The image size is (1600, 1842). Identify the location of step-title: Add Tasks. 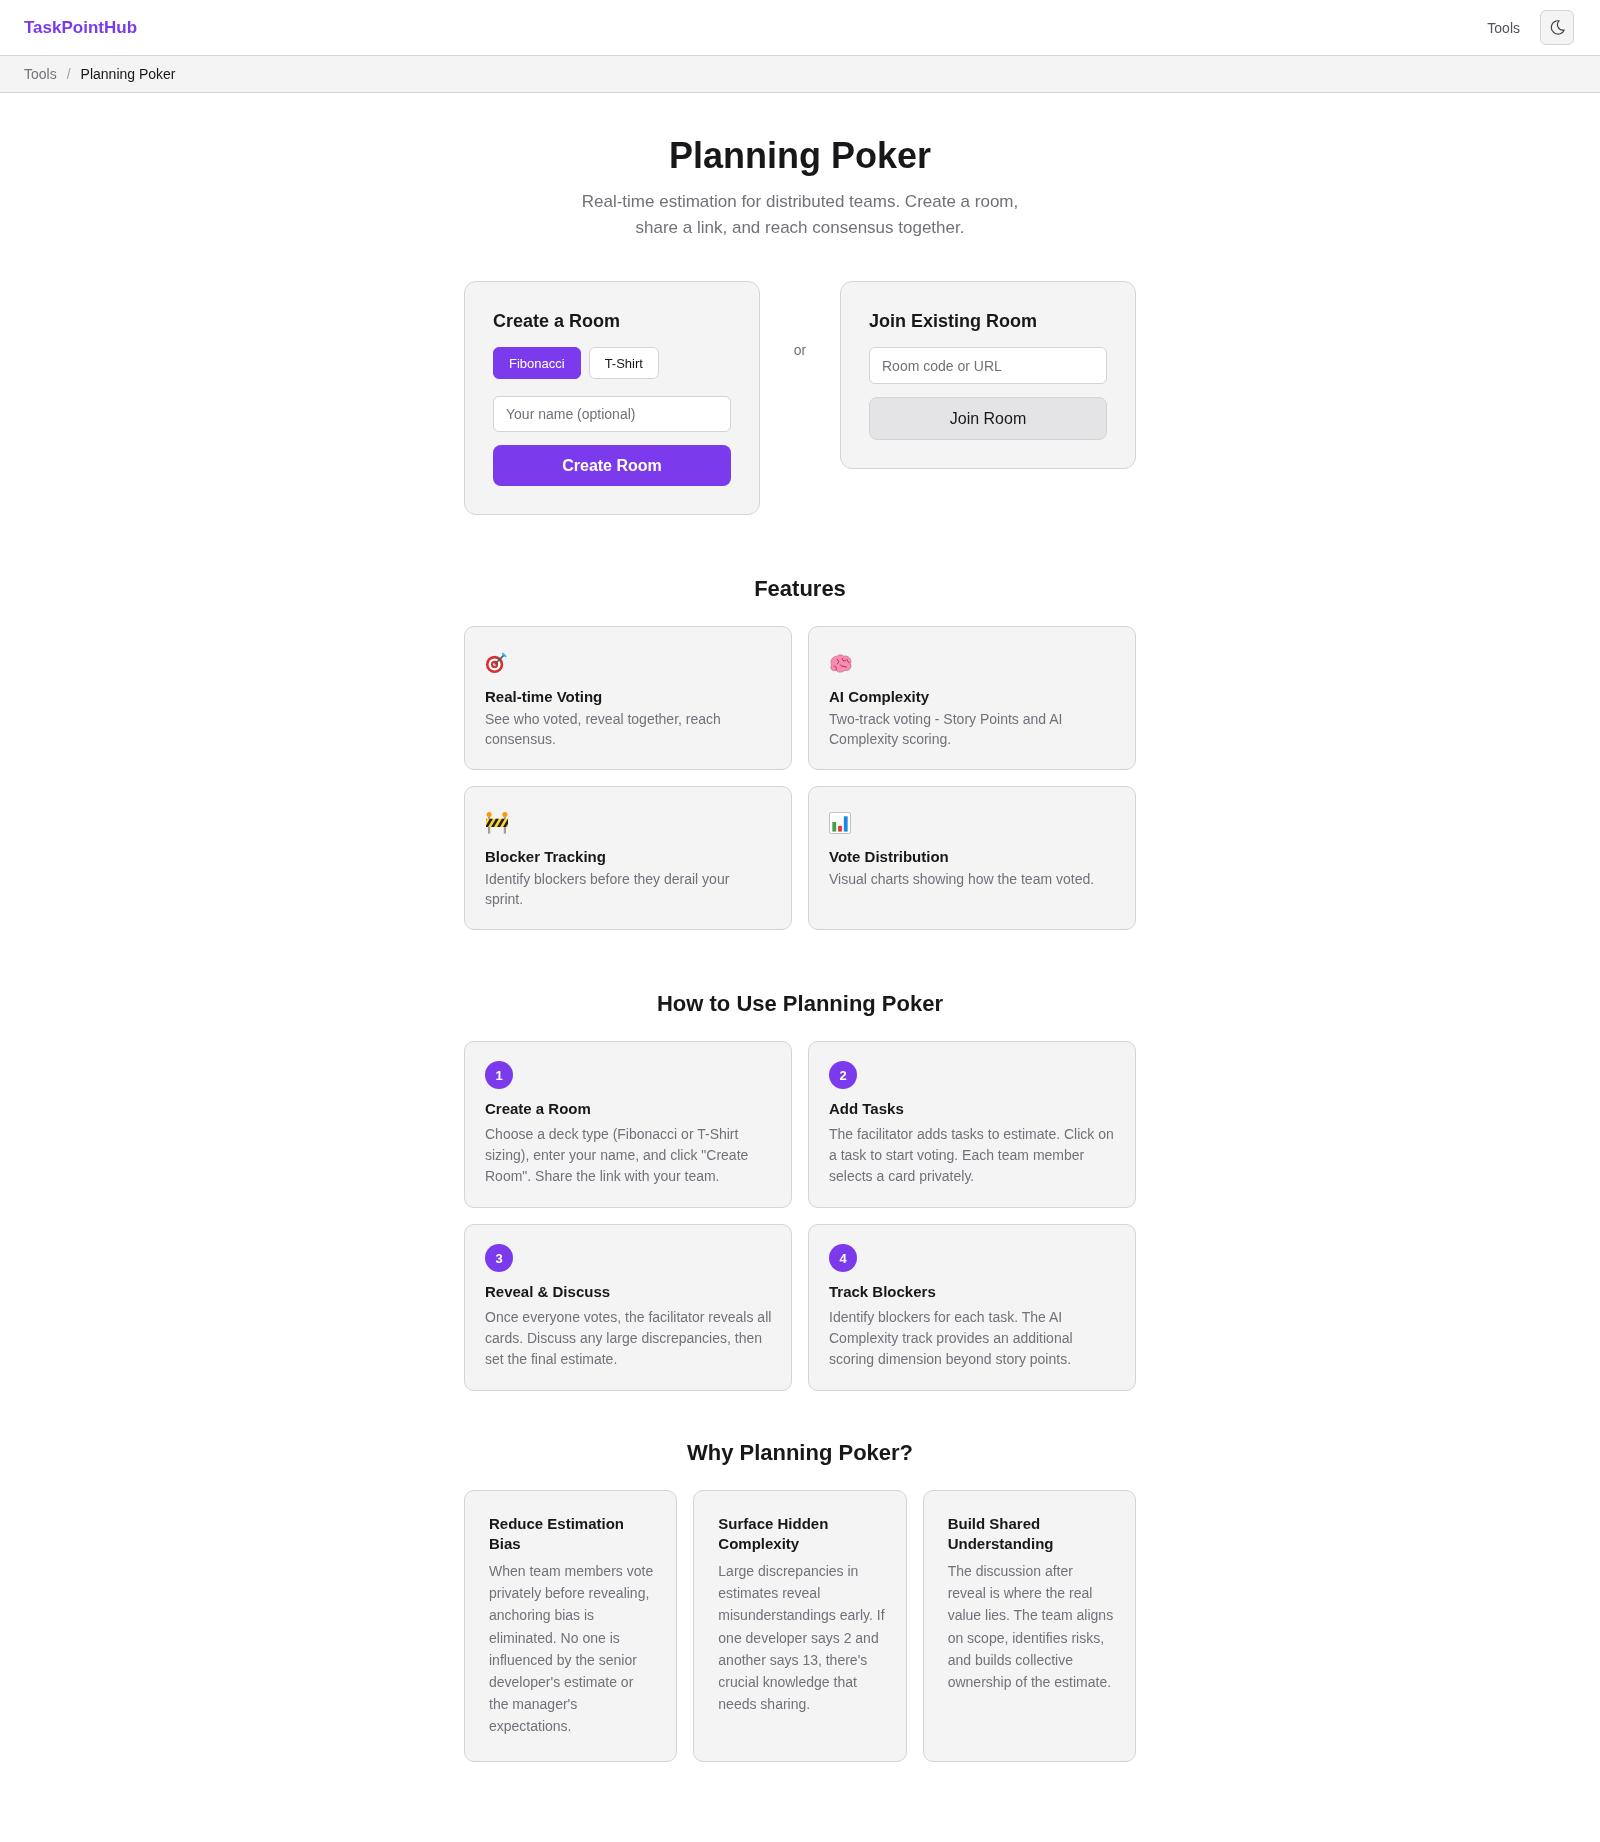
(866, 1109).